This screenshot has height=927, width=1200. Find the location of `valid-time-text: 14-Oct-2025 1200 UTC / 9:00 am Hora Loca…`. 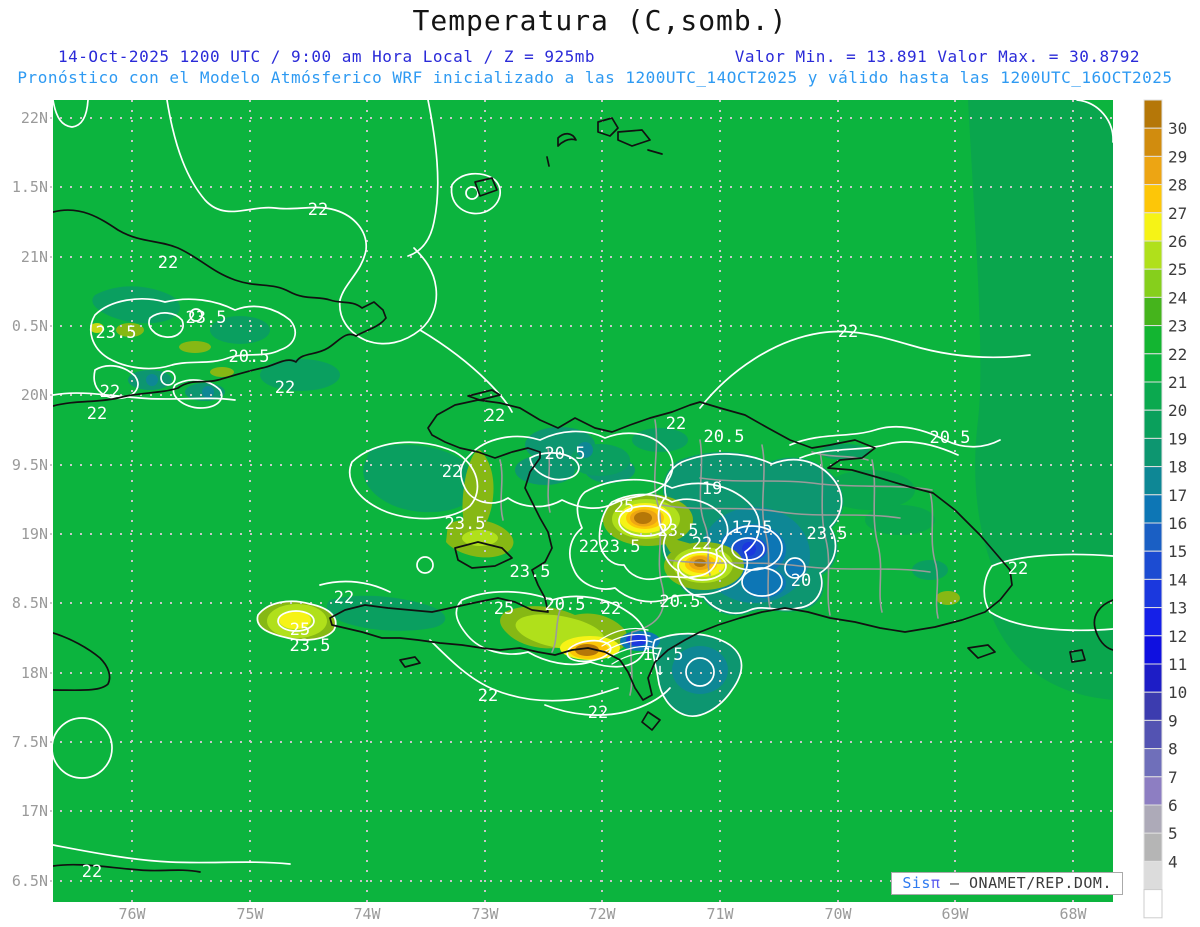

valid-time-text: 14-Oct-2025 1200 UTC / 9:00 am Hora Loca… is located at coordinates (327, 56).